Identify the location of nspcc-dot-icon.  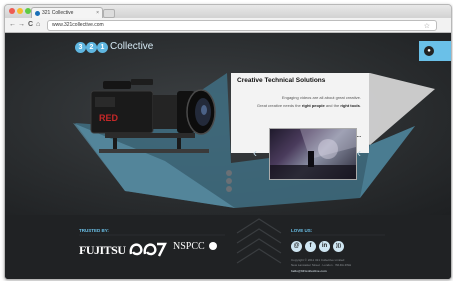
(213, 246).